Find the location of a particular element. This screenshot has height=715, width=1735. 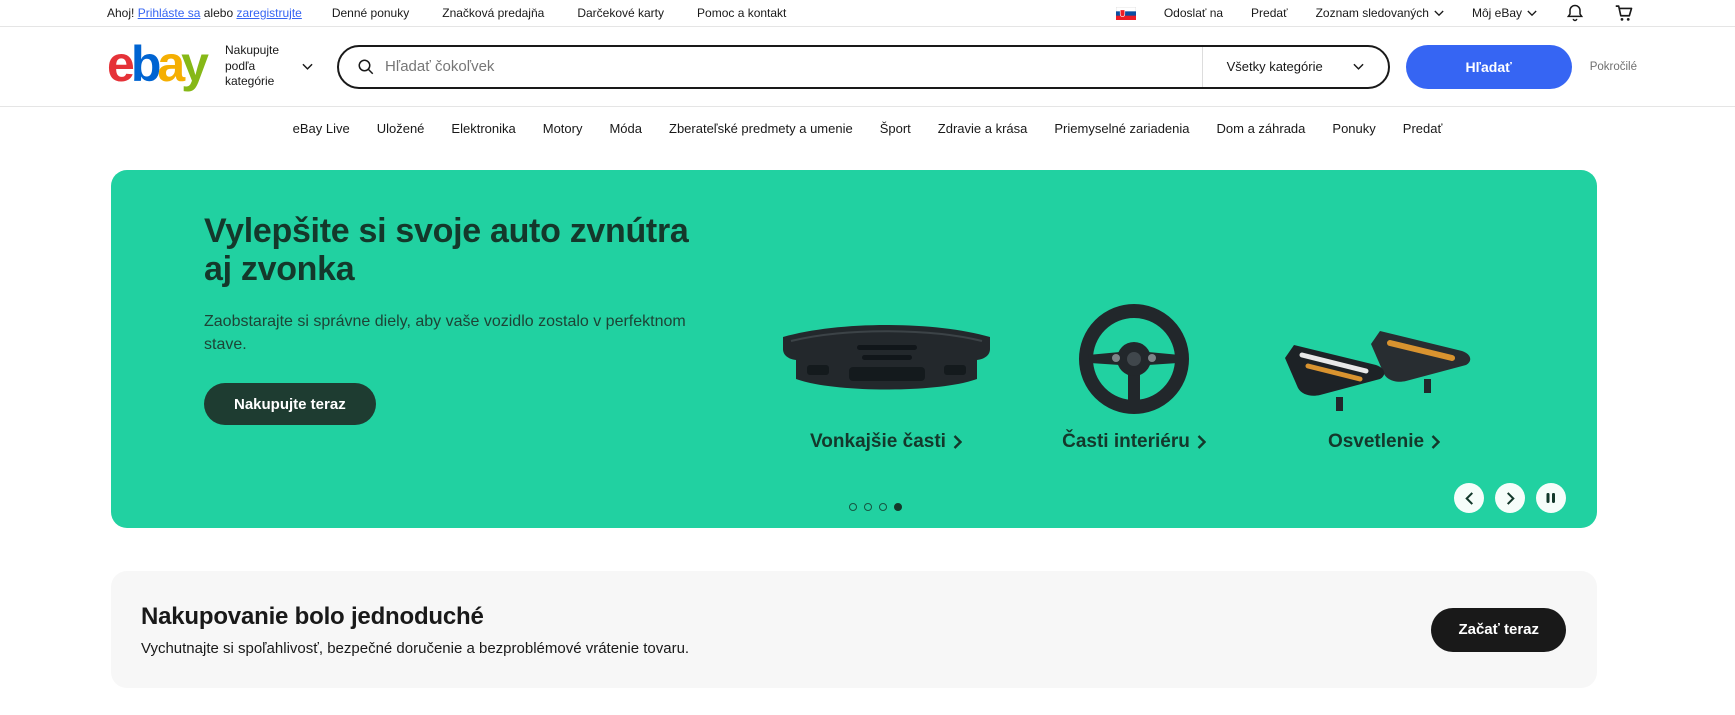

hero-tile-lighting: Osvetlenie is located at coordinates (1384, 366).